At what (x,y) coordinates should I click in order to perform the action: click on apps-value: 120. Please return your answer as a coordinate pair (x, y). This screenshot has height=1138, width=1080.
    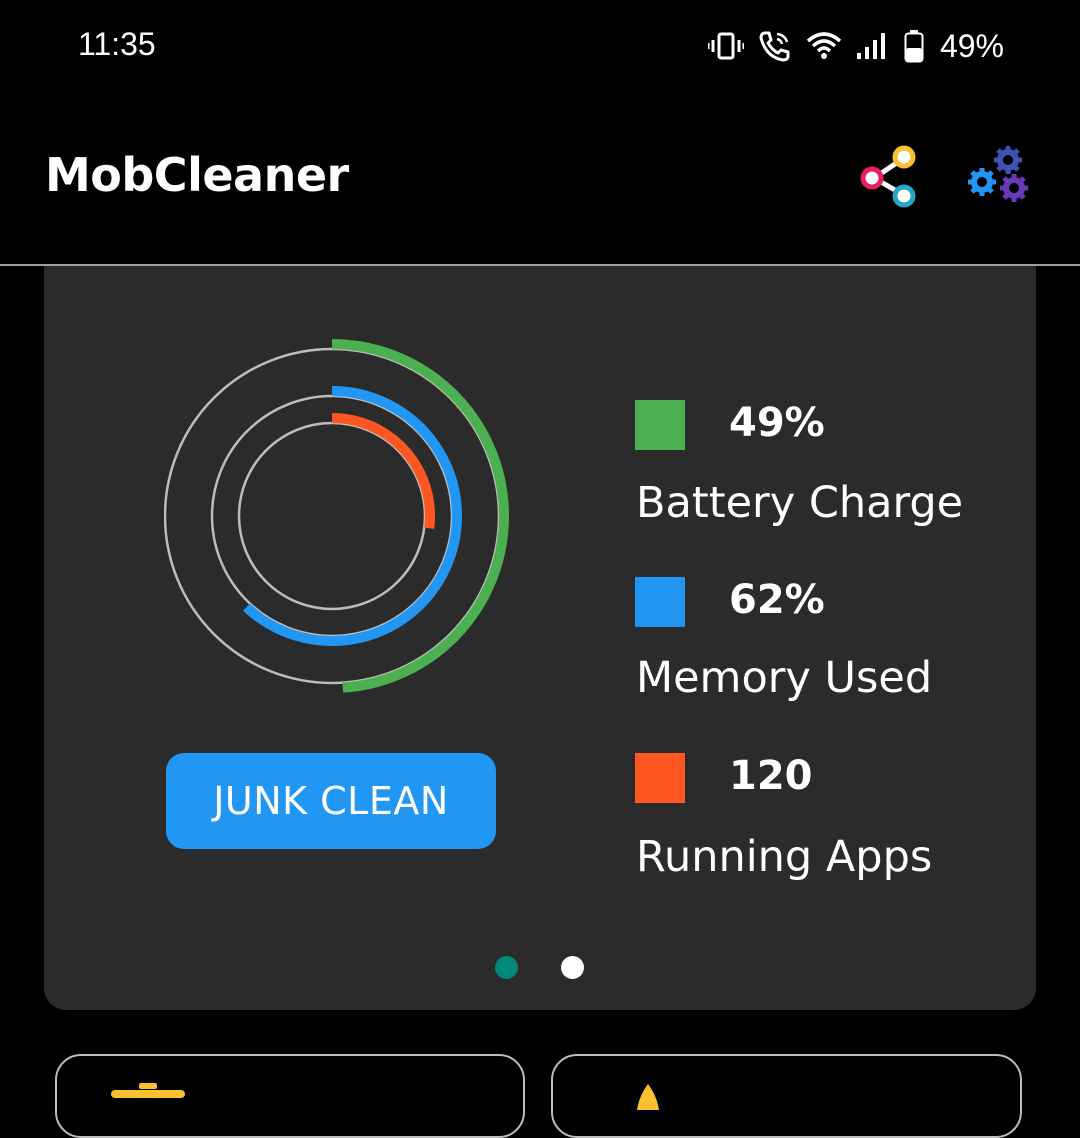
    Looking at the image, I should click on (771, 776).